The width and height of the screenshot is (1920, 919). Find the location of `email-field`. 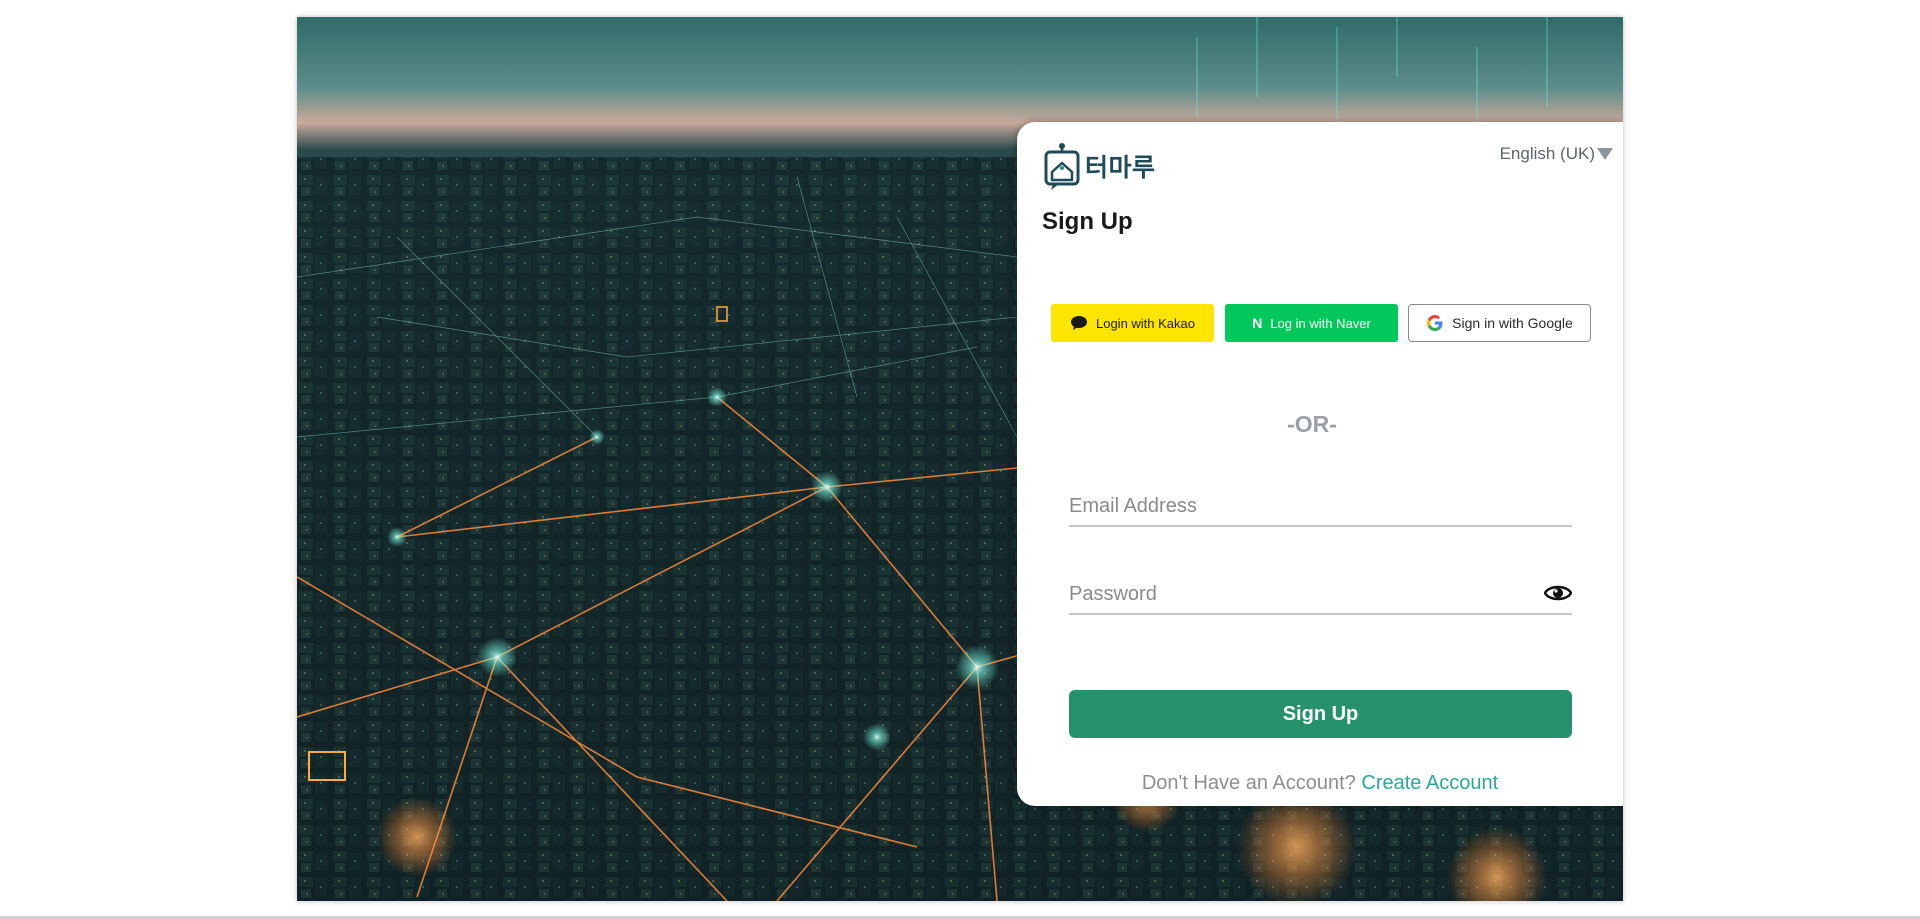

email-field is located at coordinates (1320, 511).